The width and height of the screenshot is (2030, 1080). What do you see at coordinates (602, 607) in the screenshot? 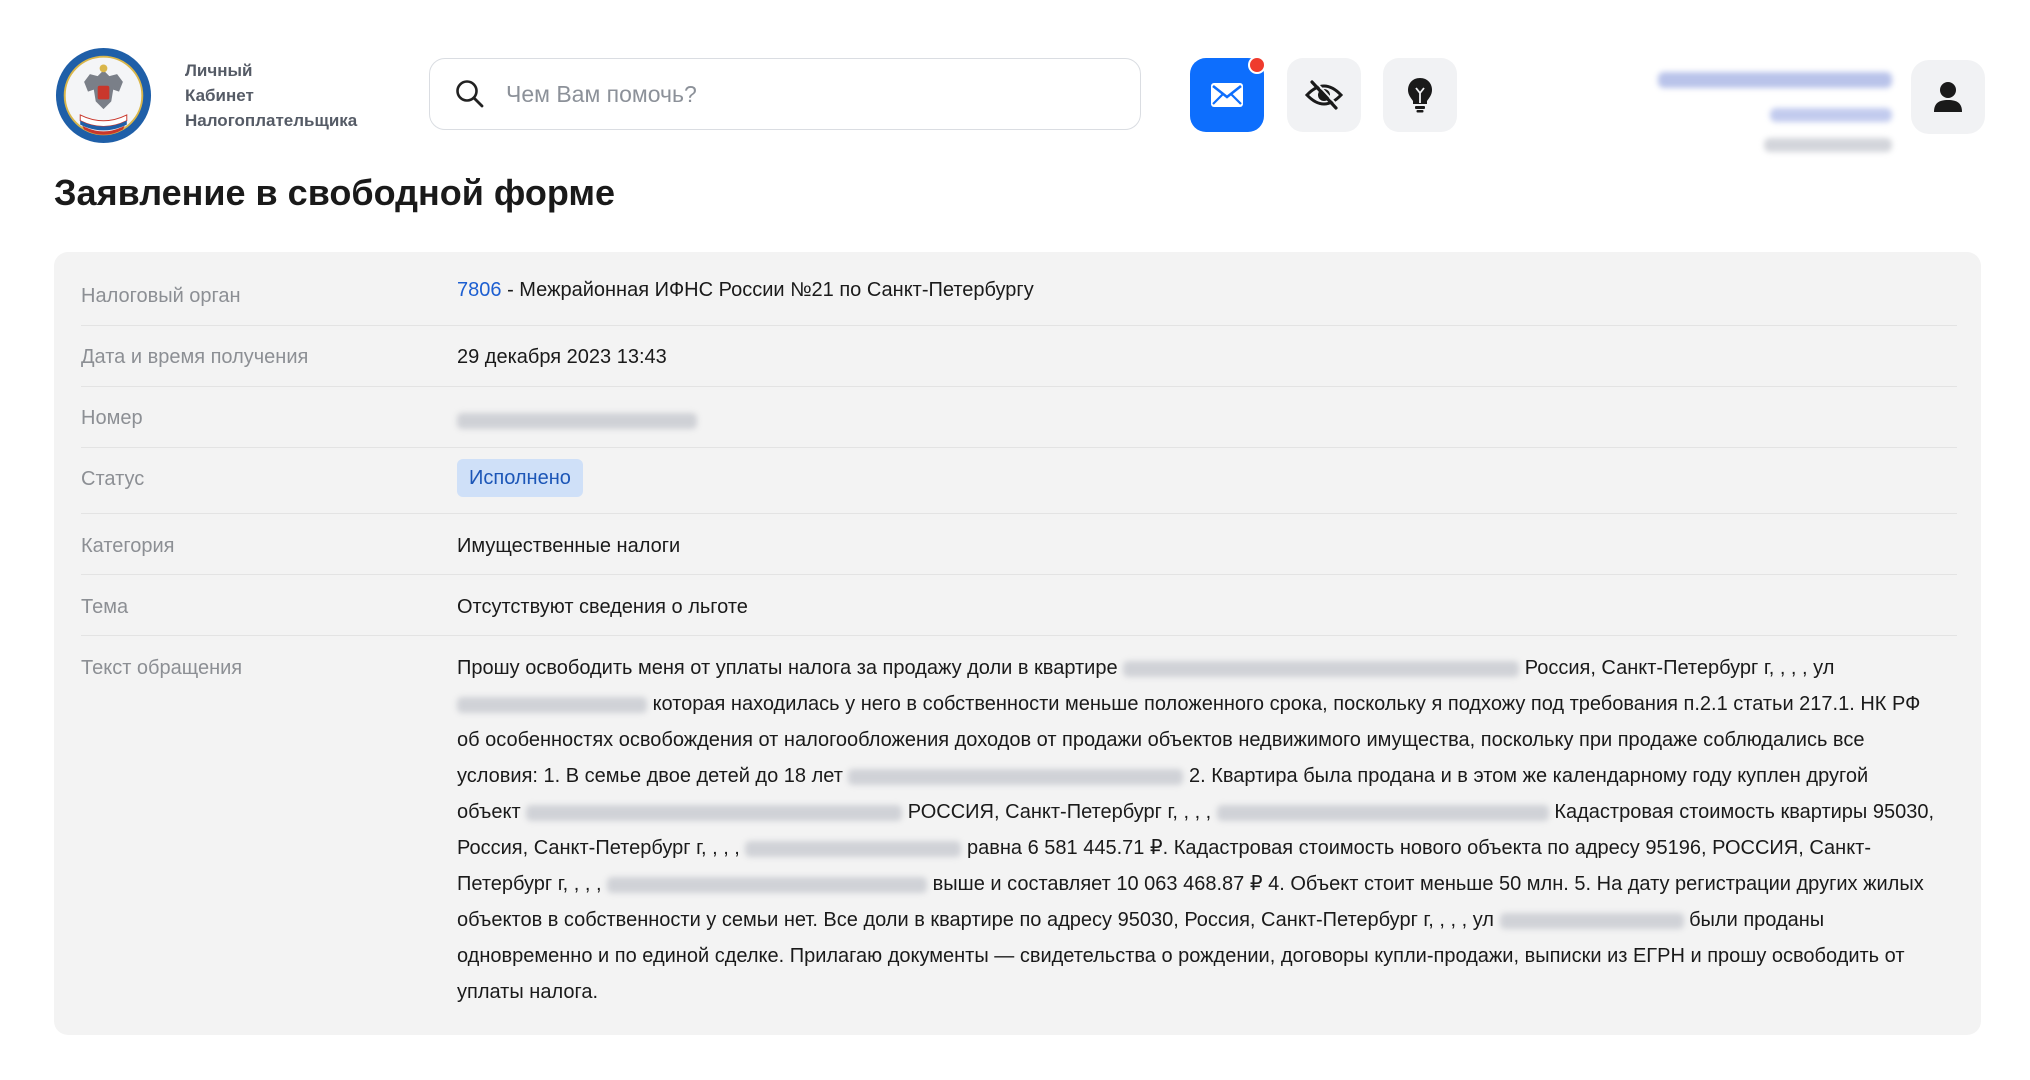
I see `subject-value: Отсутствуют сведения о льготе` at bounding box center [602, 607].